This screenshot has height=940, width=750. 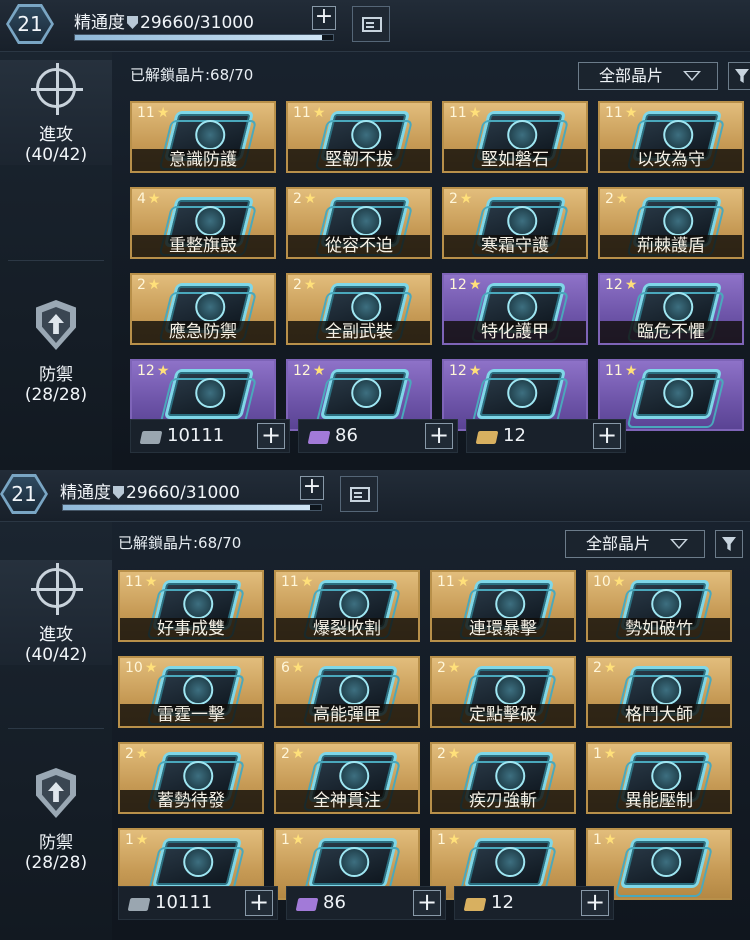 What do you see at coordinates (24, 494) in the screenshot?
I see `level-badge: 21` at bounding box center [24, 494].